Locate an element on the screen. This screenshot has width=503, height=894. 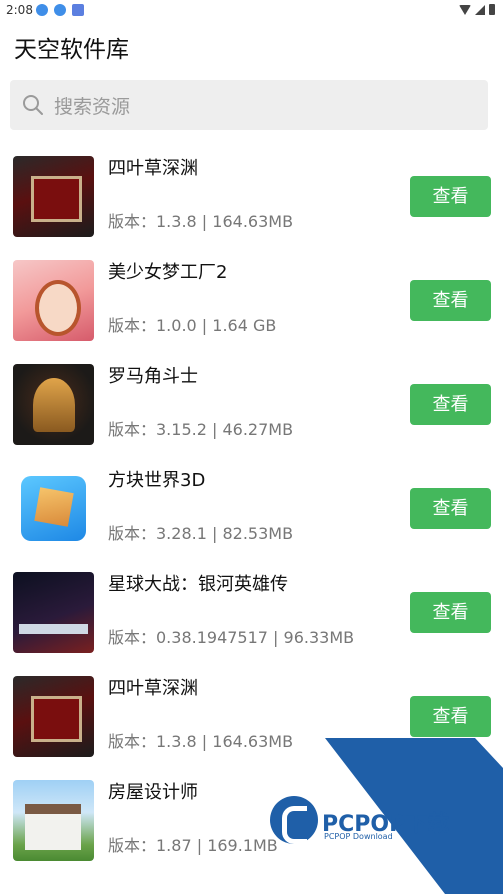
app-name: 房屋设计师 is located at coordinates (153, 792).